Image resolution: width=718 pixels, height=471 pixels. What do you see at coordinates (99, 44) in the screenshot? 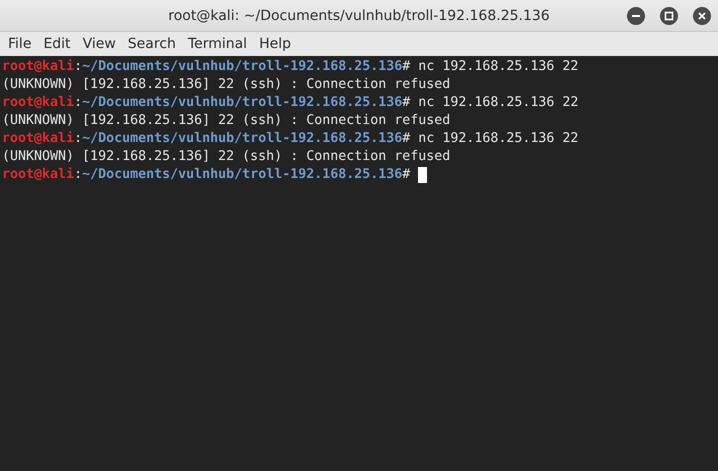
I see `menu-item: View` at bounding box center [99, 44].